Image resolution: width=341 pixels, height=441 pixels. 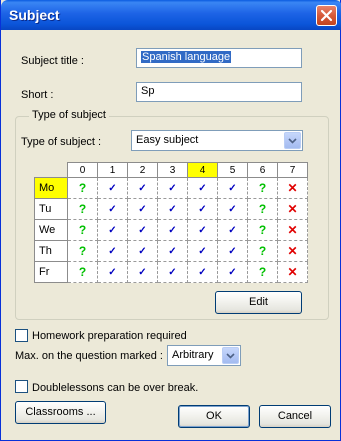 I want to click on type-of-subject-label: Type of subject :, so click(x=61, y=142).